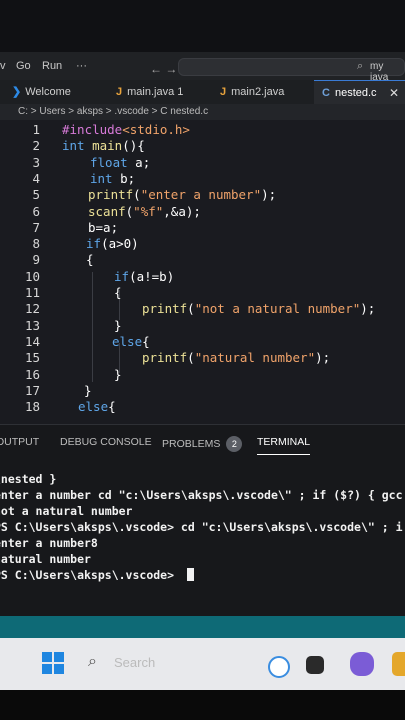 The image size is (405, 720). I want to click on terminal-prompt-line: PS C:\Users\aksps\.vscode>, so click(97, 575).